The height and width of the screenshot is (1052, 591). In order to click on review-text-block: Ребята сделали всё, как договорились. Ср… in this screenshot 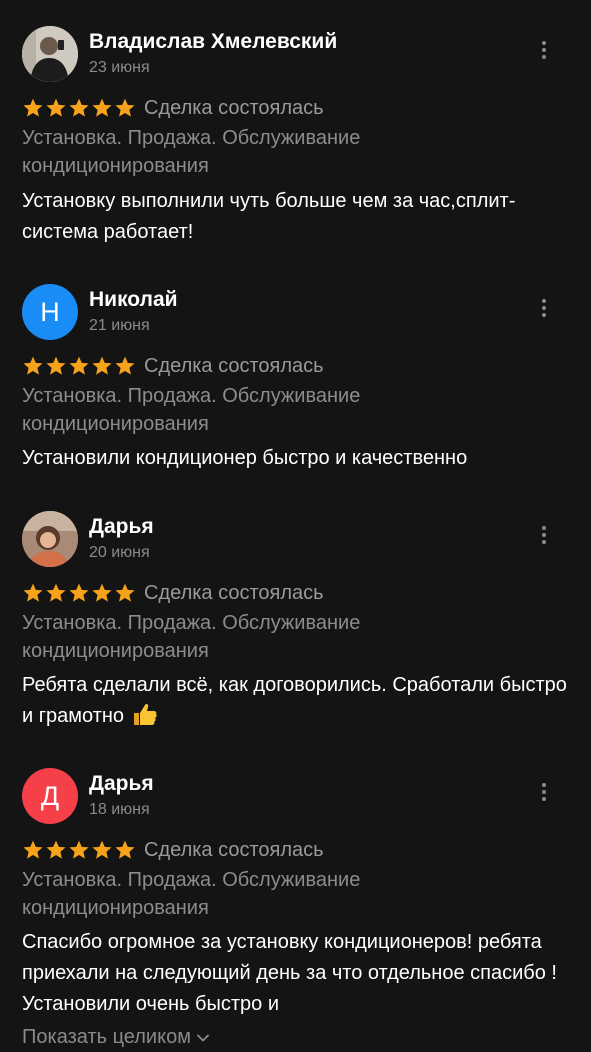, I will do `click(294, 701)`.